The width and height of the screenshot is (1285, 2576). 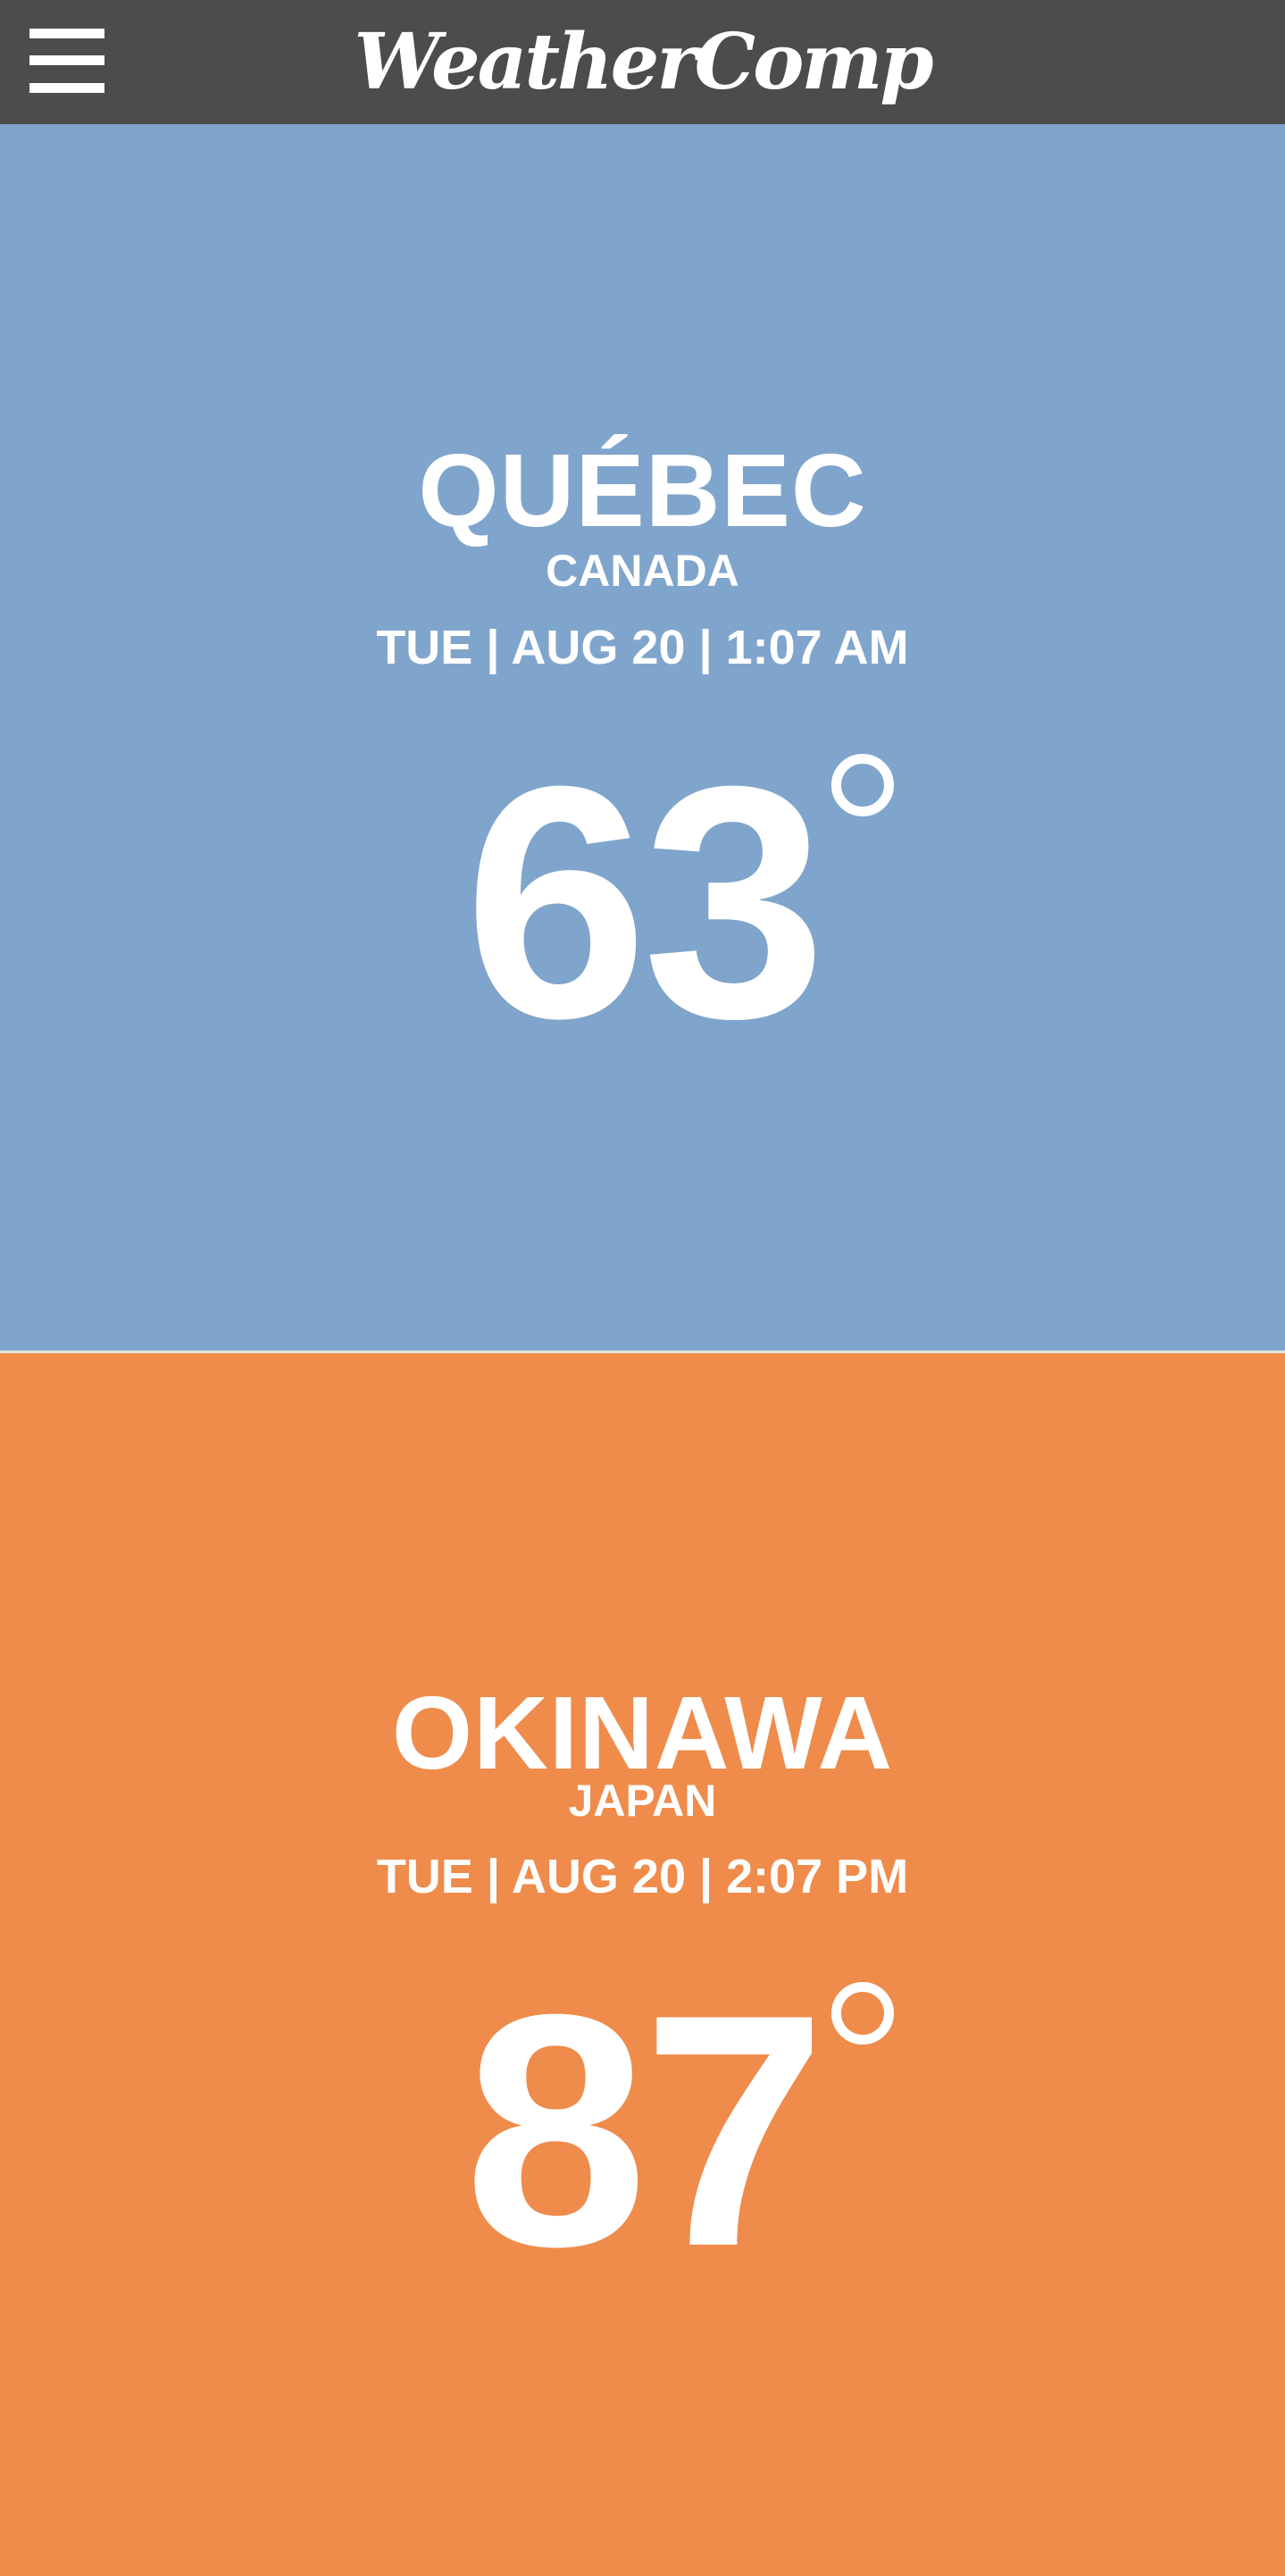 I want to click on temperature-value: 63, so click(x=679, y=903).